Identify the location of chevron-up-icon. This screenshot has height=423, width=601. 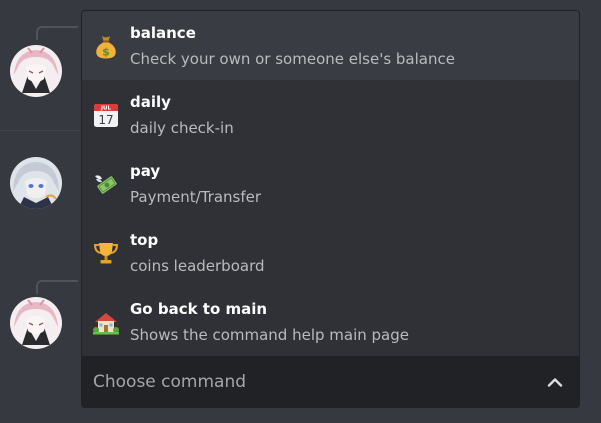
(555, 381).